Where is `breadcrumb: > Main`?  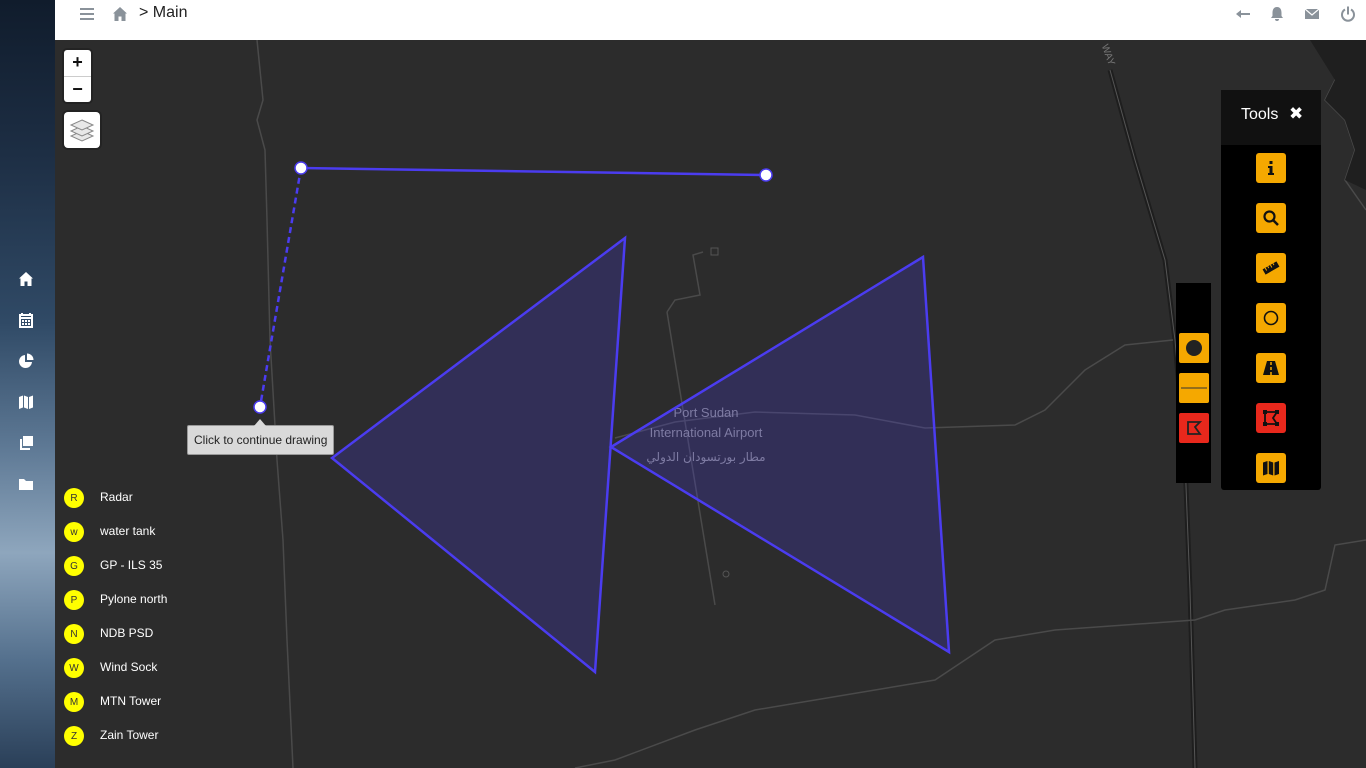
breadcrumb: > Main is located at coordinates (163, 12).